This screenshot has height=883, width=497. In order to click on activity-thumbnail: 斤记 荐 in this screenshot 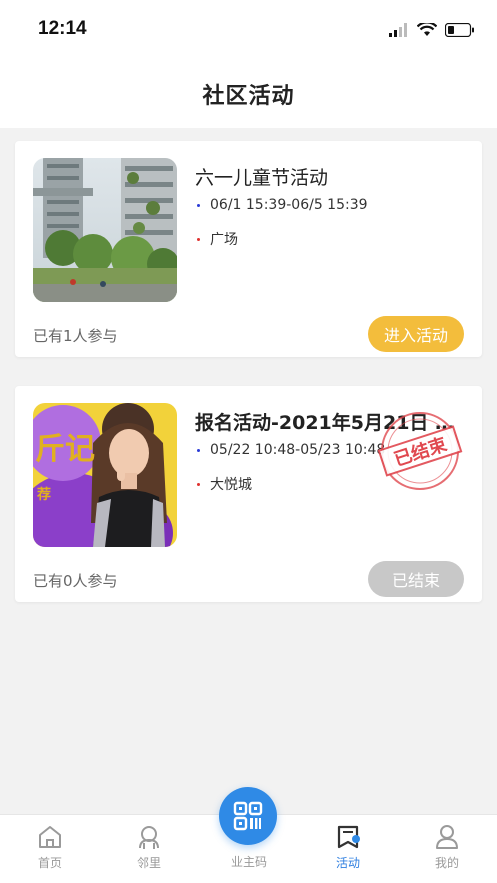, I will do `click(105, 475)`.